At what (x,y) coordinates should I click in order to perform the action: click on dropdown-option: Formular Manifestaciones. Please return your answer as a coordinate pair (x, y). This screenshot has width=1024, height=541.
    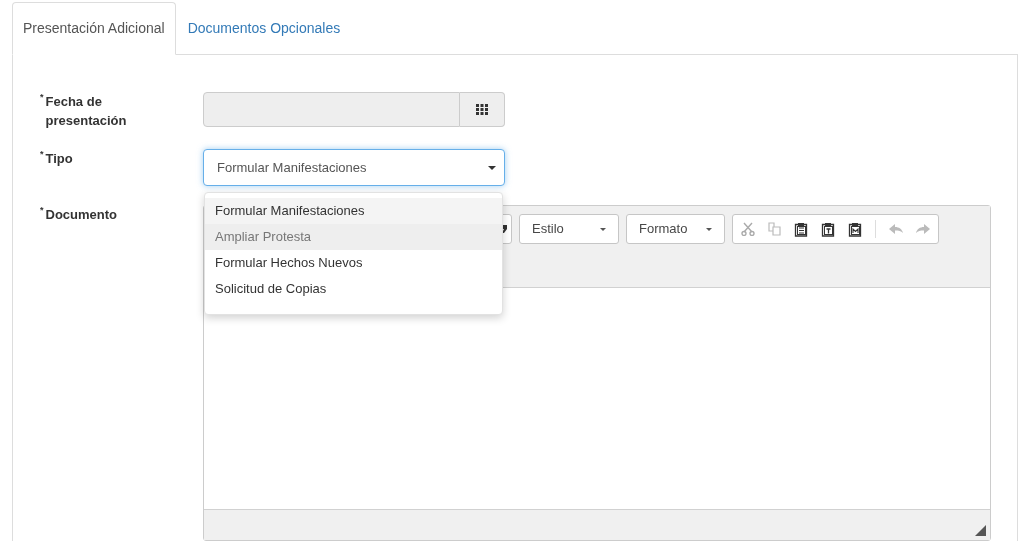
    Looking at the image, I should click on (353, 211).